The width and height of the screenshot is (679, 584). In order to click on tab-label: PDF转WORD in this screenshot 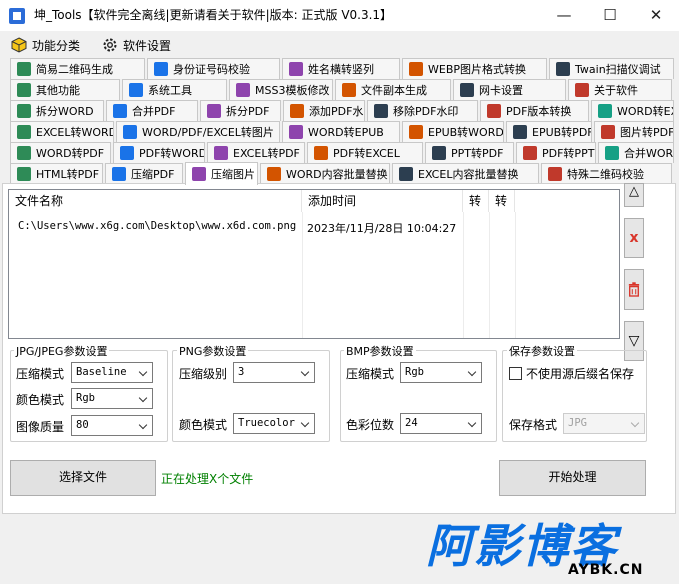, I will do `click(172, 153)`.